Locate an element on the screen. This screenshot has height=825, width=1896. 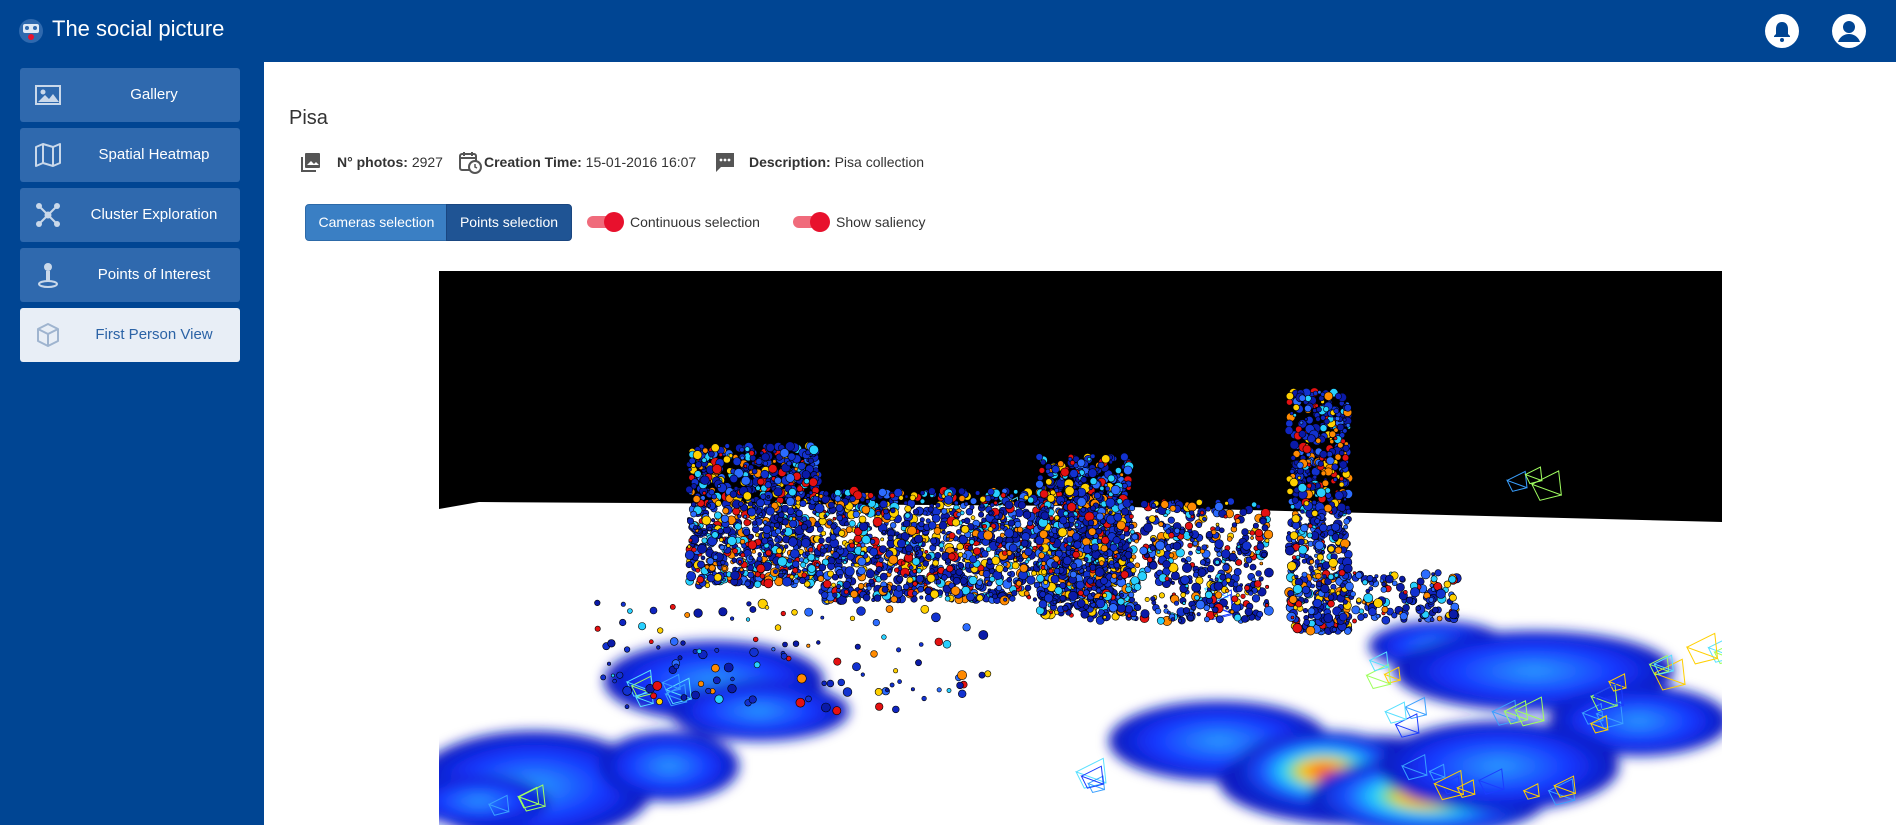
continuous-selection-toggle is located at coordinates (606, 222).